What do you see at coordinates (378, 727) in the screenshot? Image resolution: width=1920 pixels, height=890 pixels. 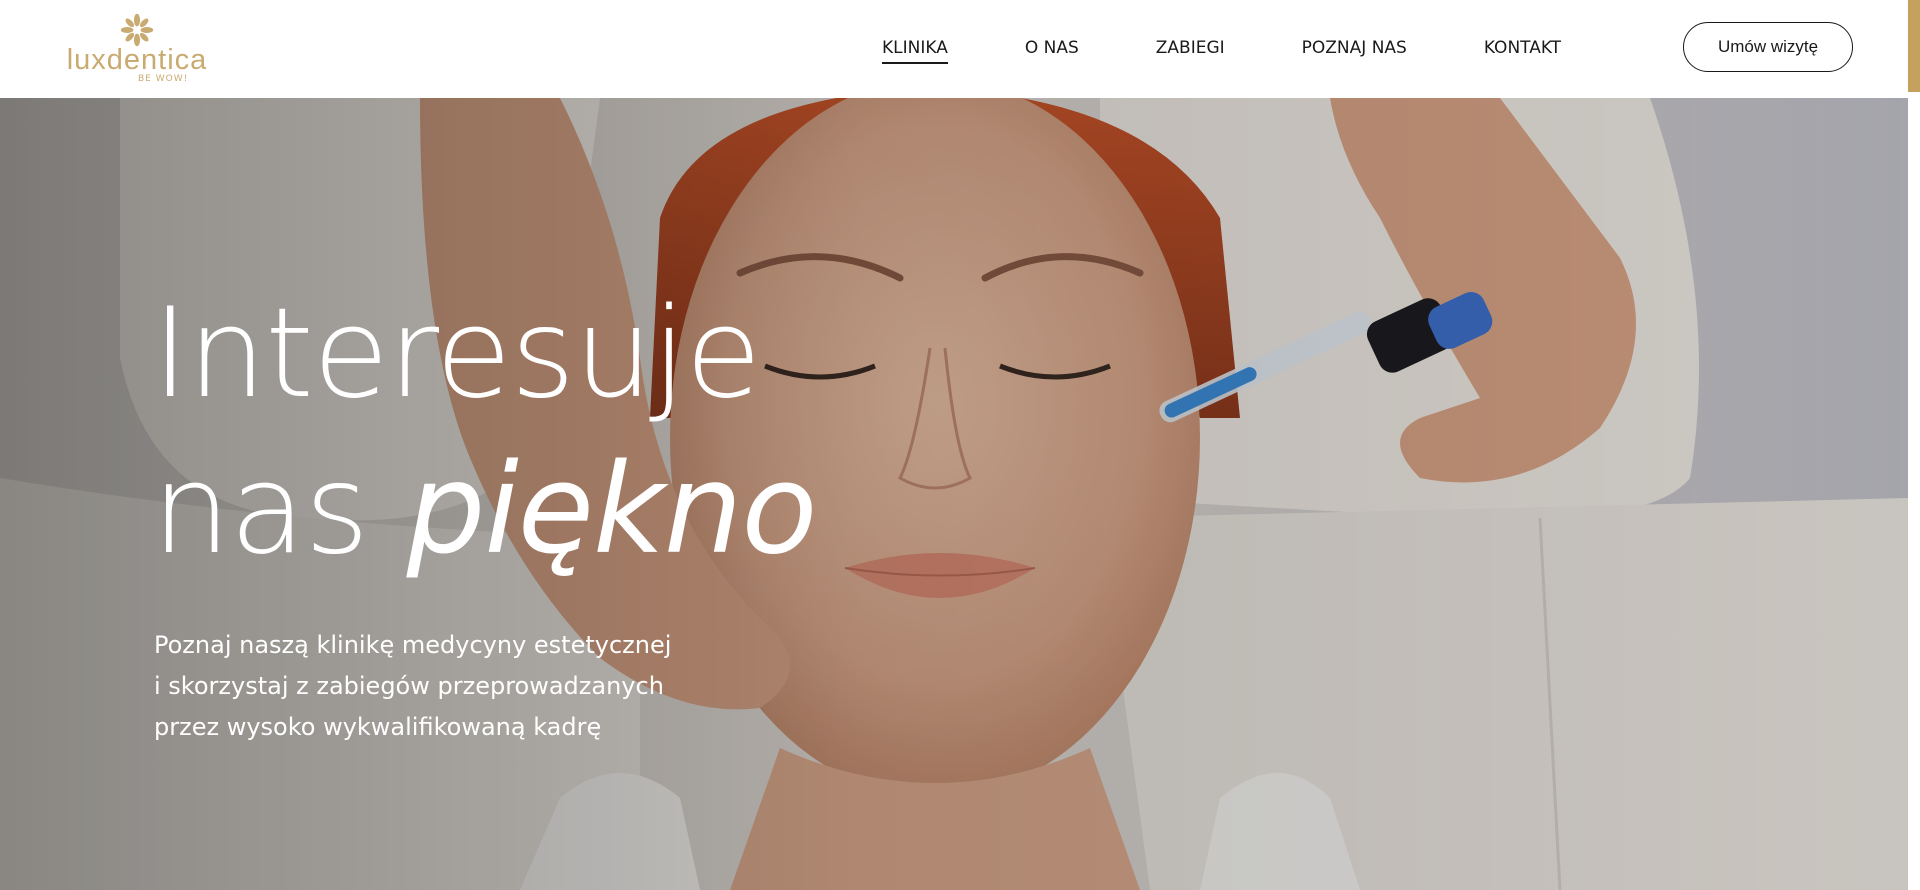 I see `hero-subtitle-line: przez wysoko wykwalifikowaną kadrę` at bounding box center [378, 727].